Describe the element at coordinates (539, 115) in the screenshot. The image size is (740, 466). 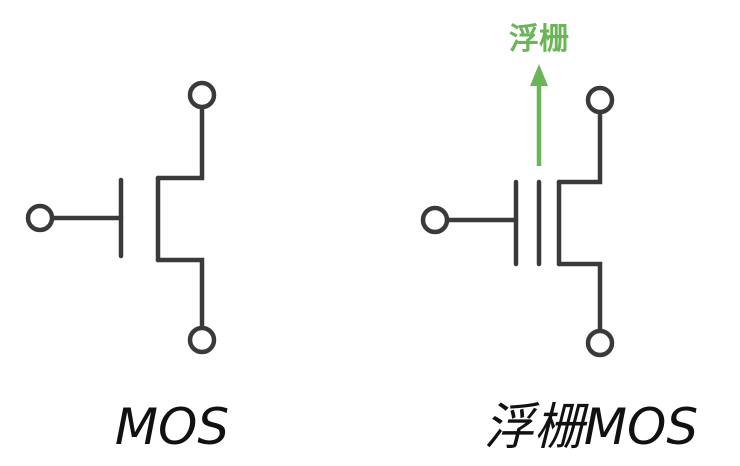
I see `floating-gate-arrow` at that location.